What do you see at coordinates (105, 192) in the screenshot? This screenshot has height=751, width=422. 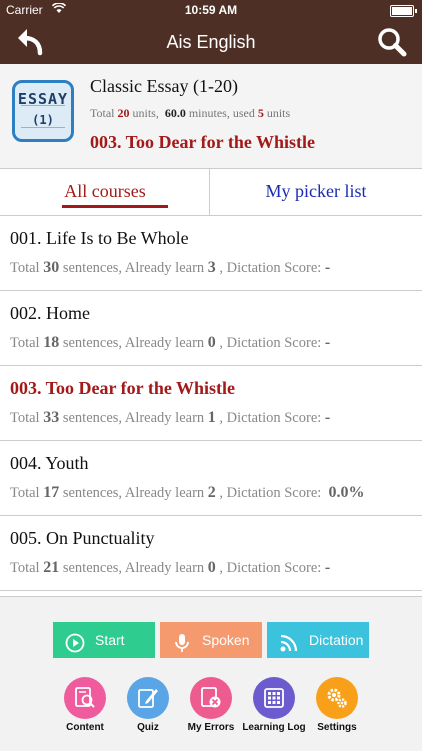 I see `tab-all-courses: All courses` at bounding box center [105, 192].